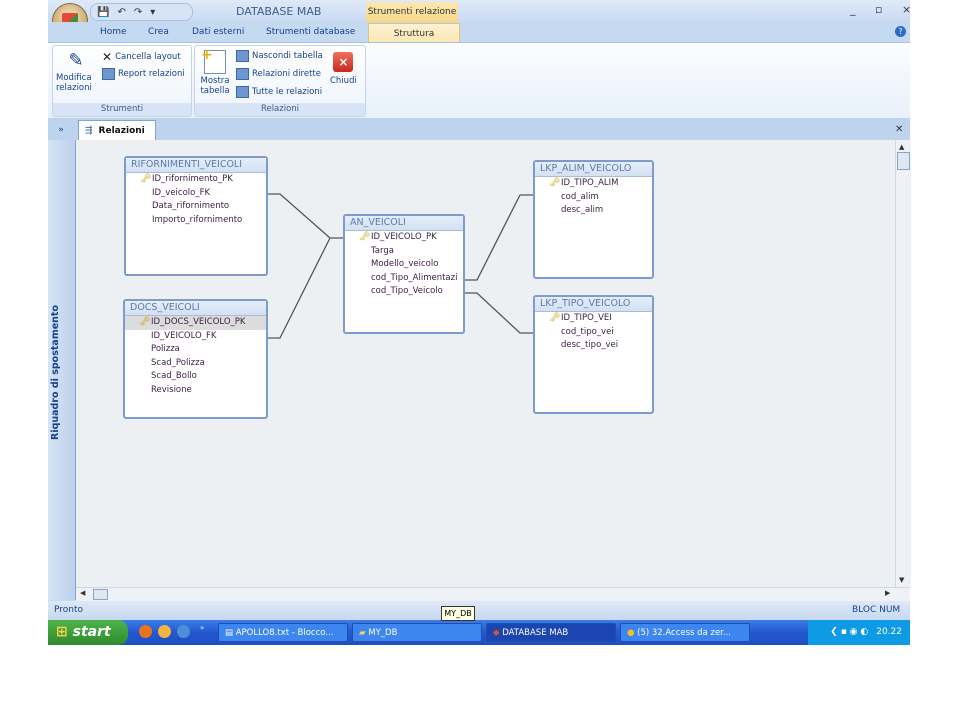 Image resolution: width=959 pixels, height=719 pixels. Describe the element at coordinates (498, 633) in the screenshot. I see `access-icon: ◆` at that location.